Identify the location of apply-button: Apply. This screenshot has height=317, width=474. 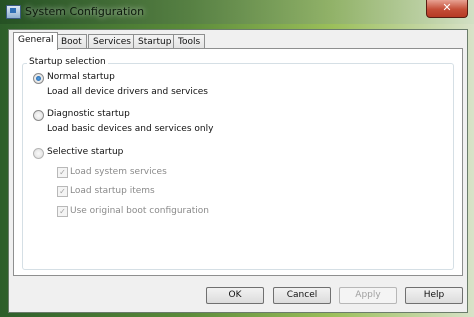
(368, 295).